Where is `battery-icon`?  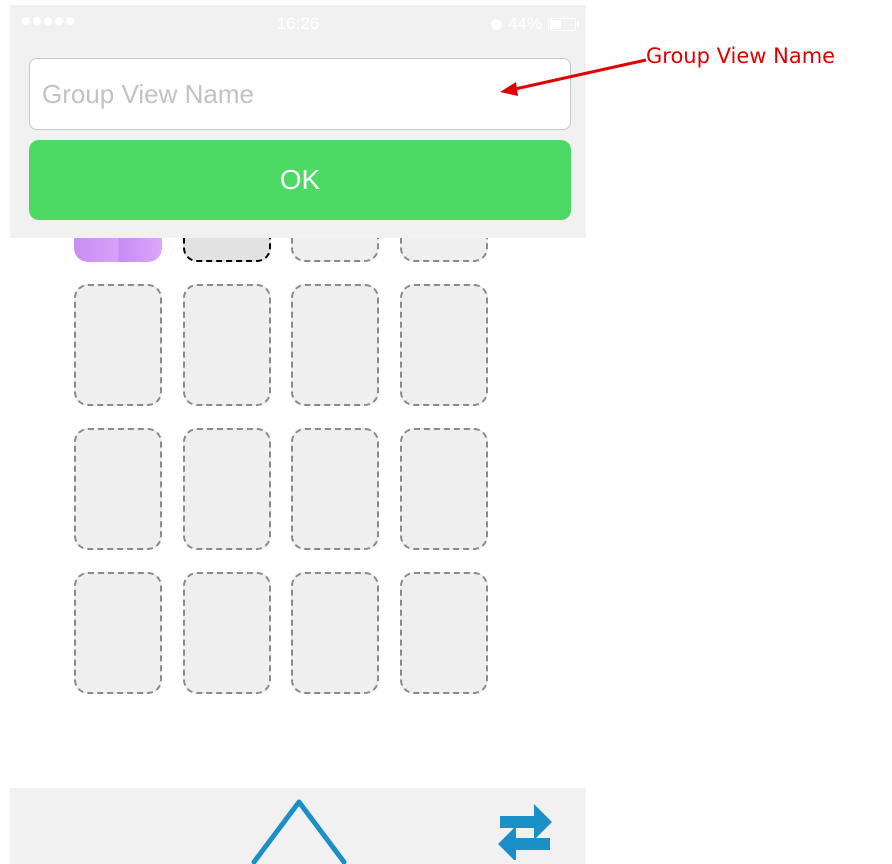 battery-icon is located at coordinates (563, 24).